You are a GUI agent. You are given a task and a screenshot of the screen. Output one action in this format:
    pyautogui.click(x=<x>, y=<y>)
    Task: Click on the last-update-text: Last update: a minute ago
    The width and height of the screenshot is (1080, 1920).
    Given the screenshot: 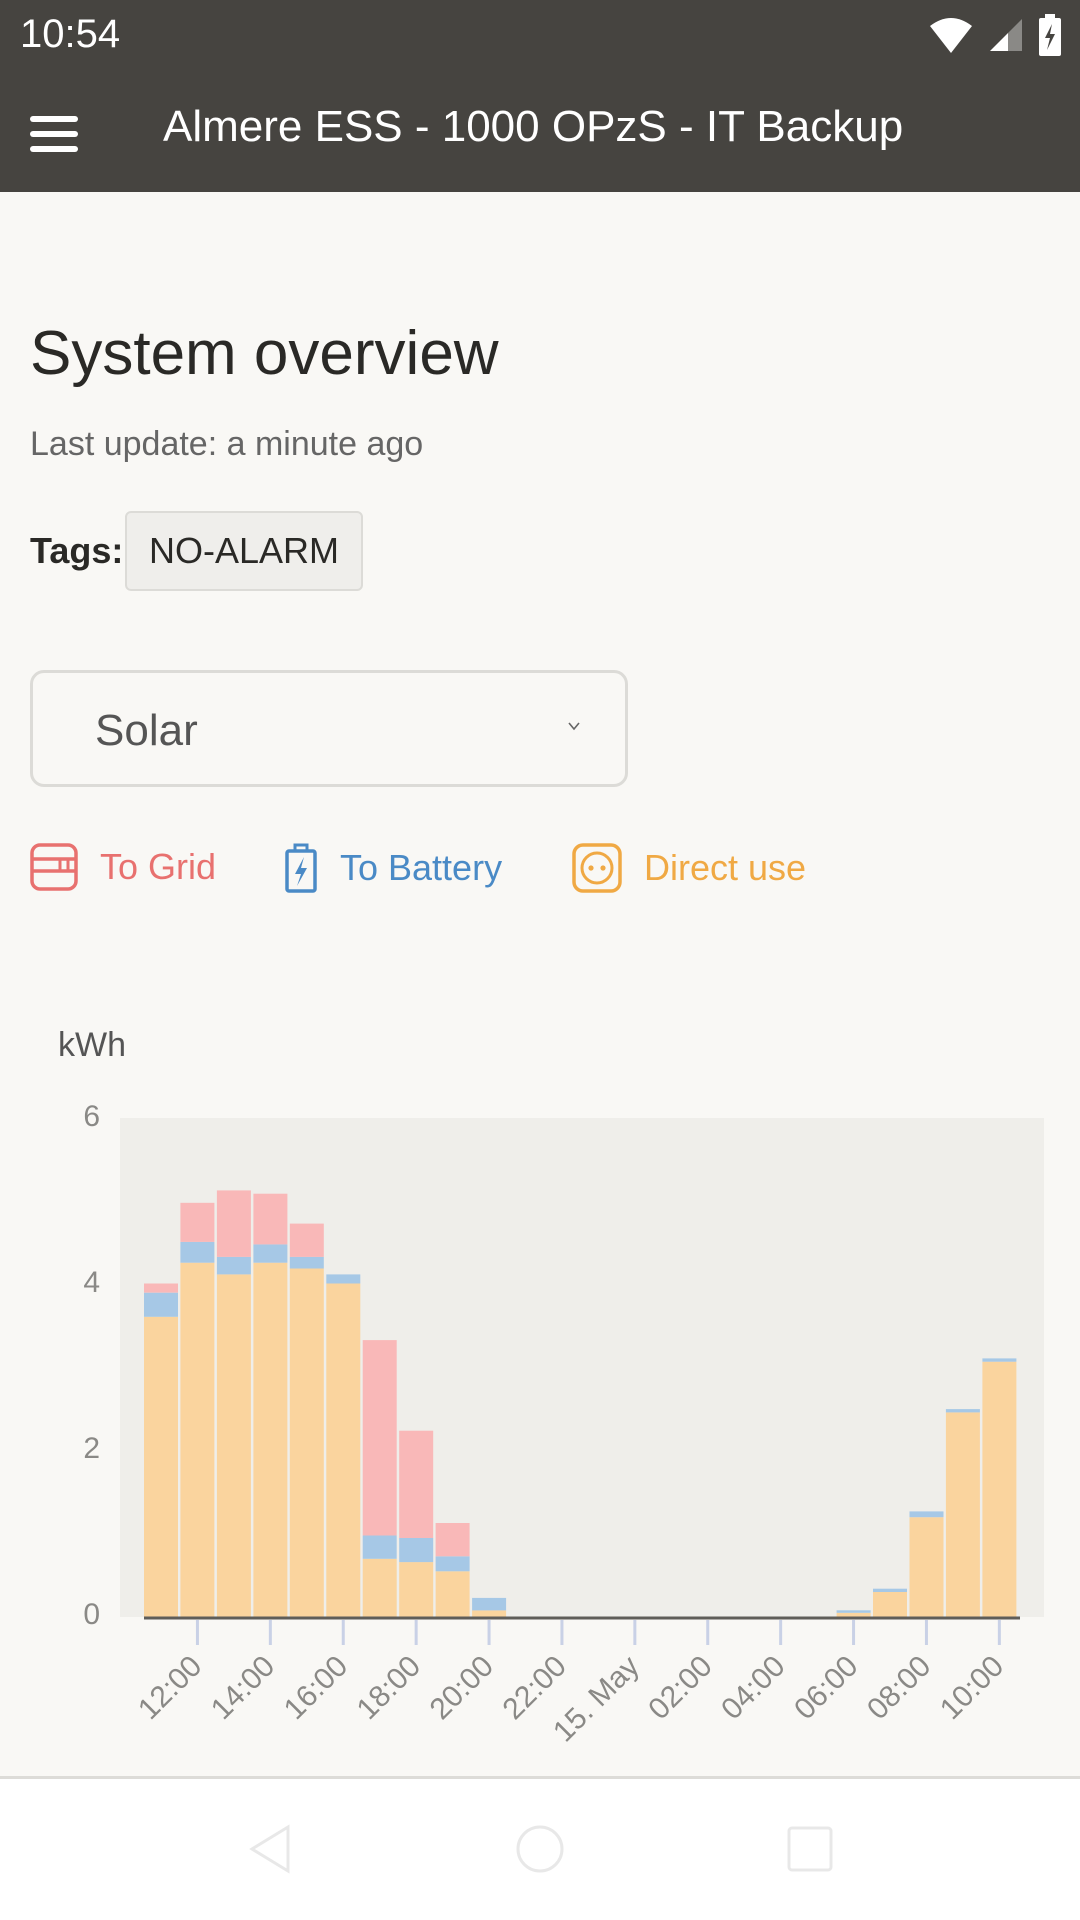 What is the action you would take?
    pyautogui.click(x=227, y=444)
    